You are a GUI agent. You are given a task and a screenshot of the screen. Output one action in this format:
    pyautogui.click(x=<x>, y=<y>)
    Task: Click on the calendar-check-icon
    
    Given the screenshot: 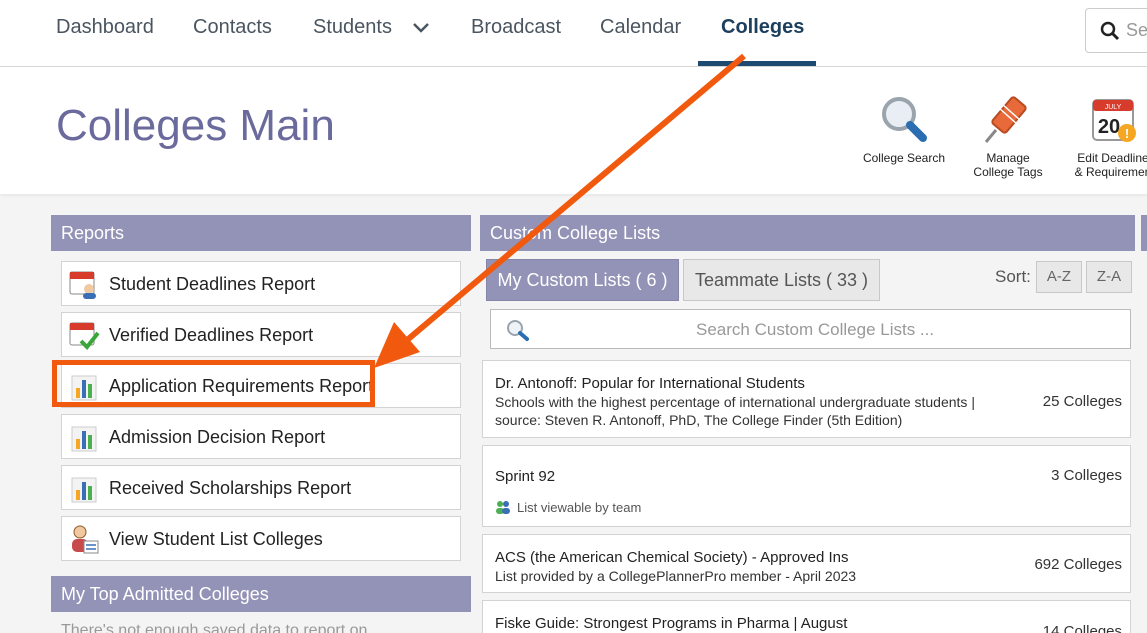 What is the action you would take?
    pyautogui.click(x=84, y=336)
    